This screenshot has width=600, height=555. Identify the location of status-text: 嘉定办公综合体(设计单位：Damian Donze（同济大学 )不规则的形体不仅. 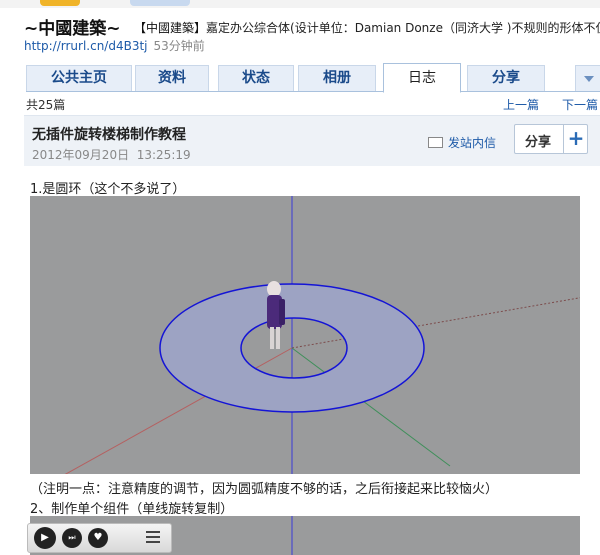
(403, 28).